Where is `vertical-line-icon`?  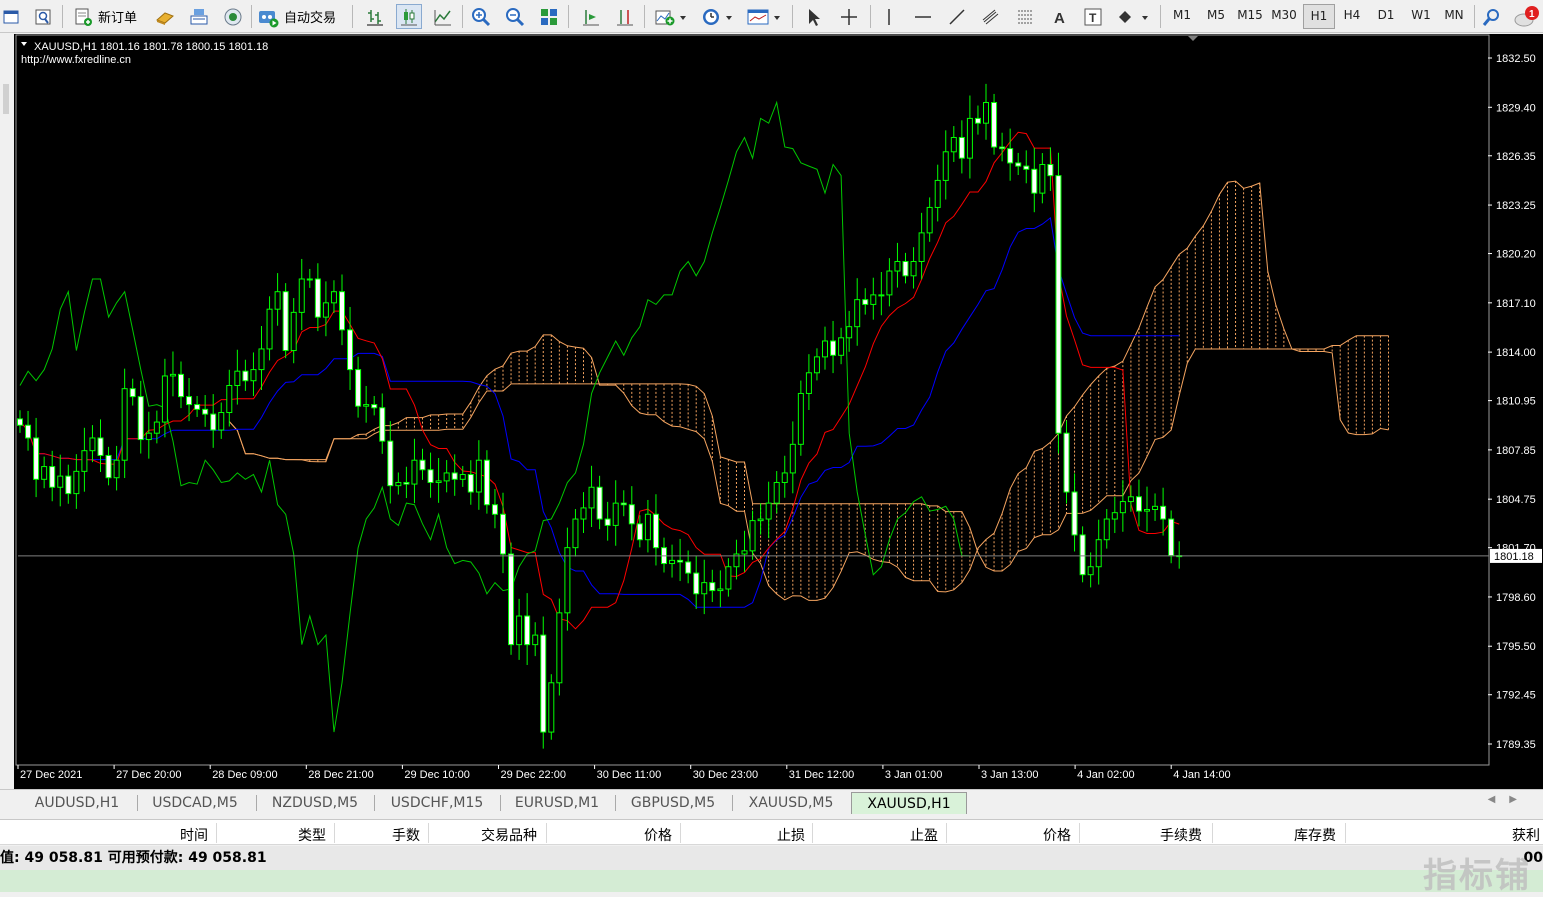 vertical-line-icon is located at coordinates (889, 16).